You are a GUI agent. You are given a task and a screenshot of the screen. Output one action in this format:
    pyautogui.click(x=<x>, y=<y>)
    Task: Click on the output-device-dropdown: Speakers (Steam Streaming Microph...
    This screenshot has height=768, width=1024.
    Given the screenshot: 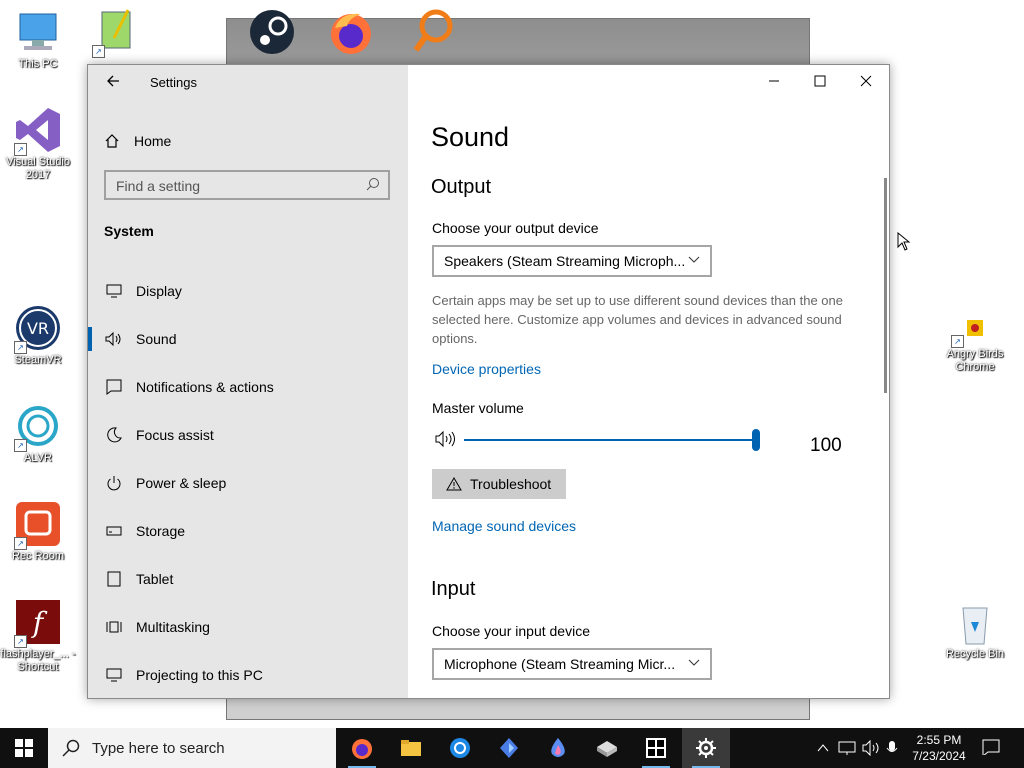 What is the action you would take?
    pyautogui.click(x=572, y=261)
    